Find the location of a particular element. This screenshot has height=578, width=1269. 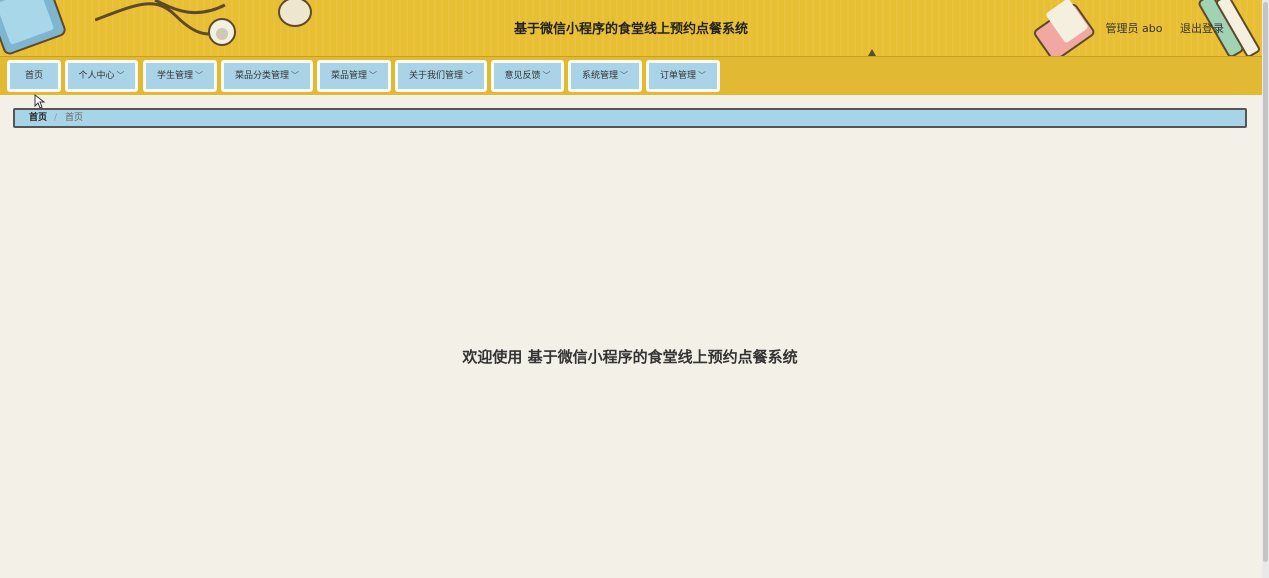

nav-item-label: 系统管理 is located at coordinates (599, 76).